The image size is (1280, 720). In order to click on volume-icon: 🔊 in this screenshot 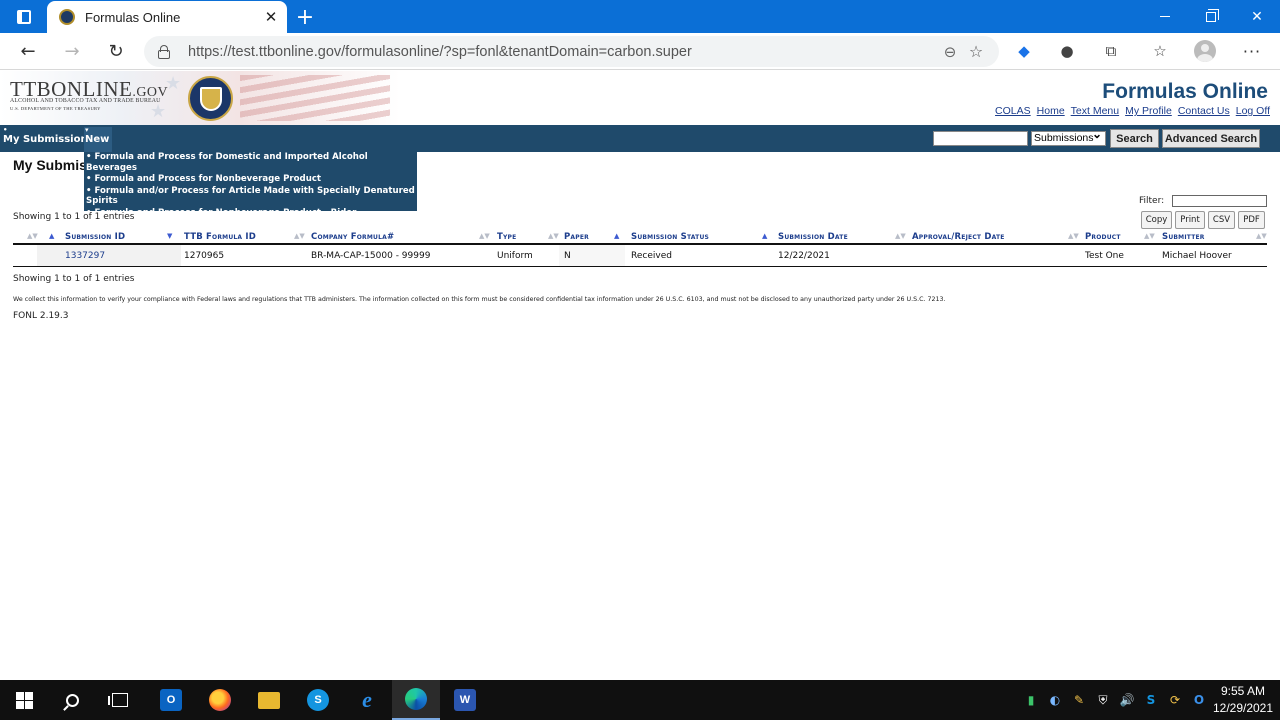, I will do `click(1127, 700)`.